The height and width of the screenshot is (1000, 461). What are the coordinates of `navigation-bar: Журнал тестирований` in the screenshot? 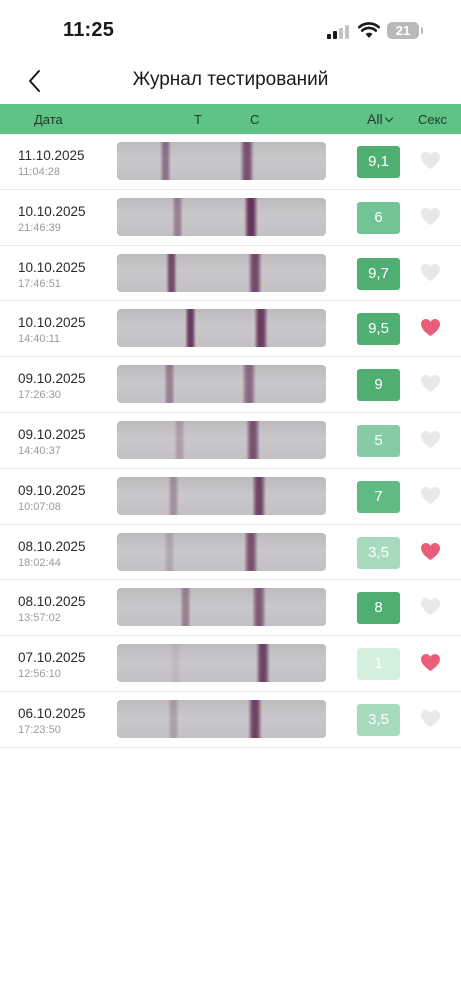 It's located at (230, 81).